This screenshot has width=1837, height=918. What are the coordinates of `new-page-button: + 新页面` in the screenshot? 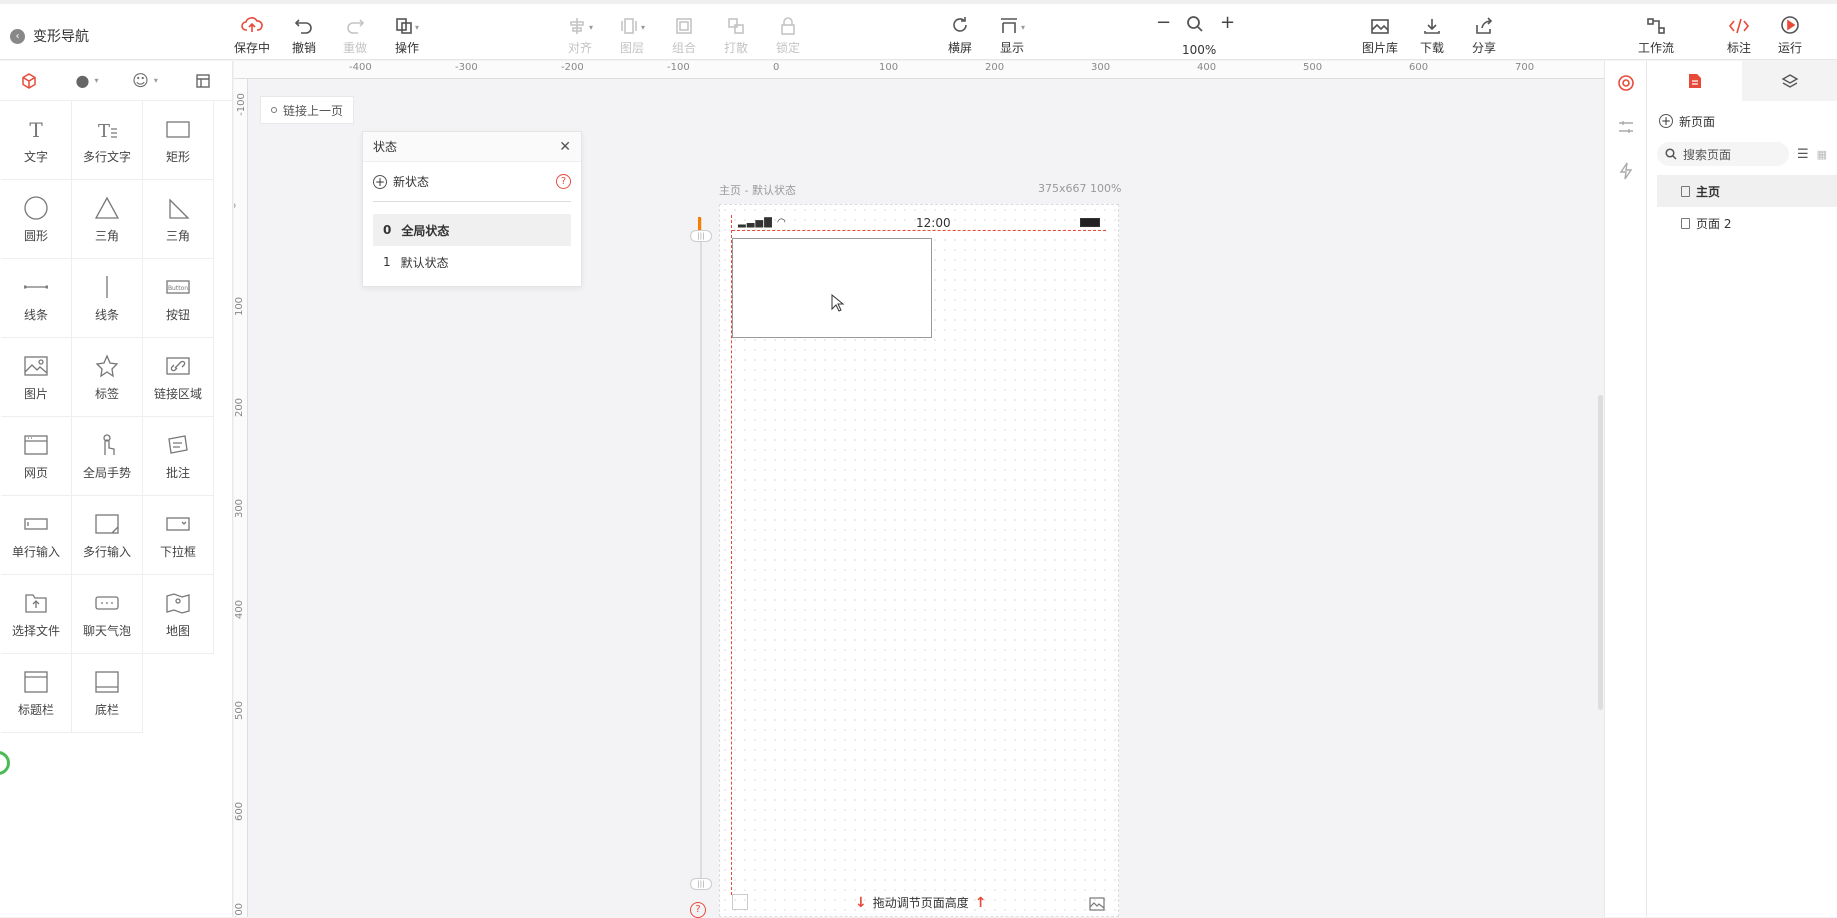 It's located at (1742, 121).